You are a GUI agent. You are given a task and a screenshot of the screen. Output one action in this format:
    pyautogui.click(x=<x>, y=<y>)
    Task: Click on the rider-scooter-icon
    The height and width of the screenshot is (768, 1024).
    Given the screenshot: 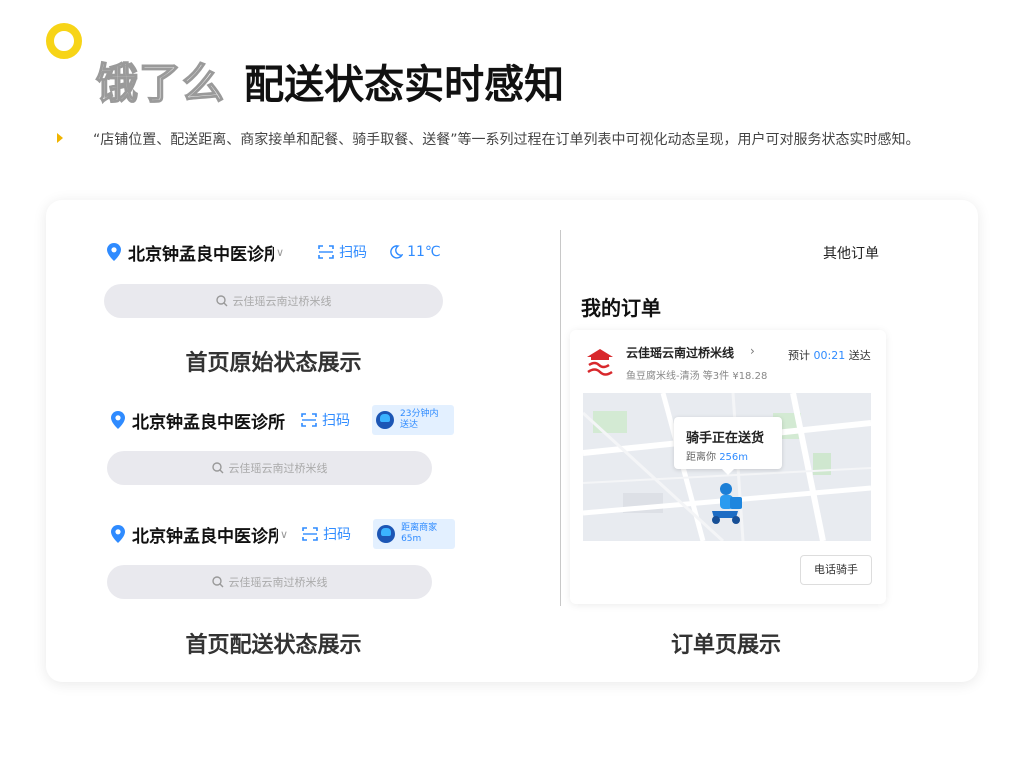 What is the action you would take?
    pyautogui.click(x=725, y=503)
    